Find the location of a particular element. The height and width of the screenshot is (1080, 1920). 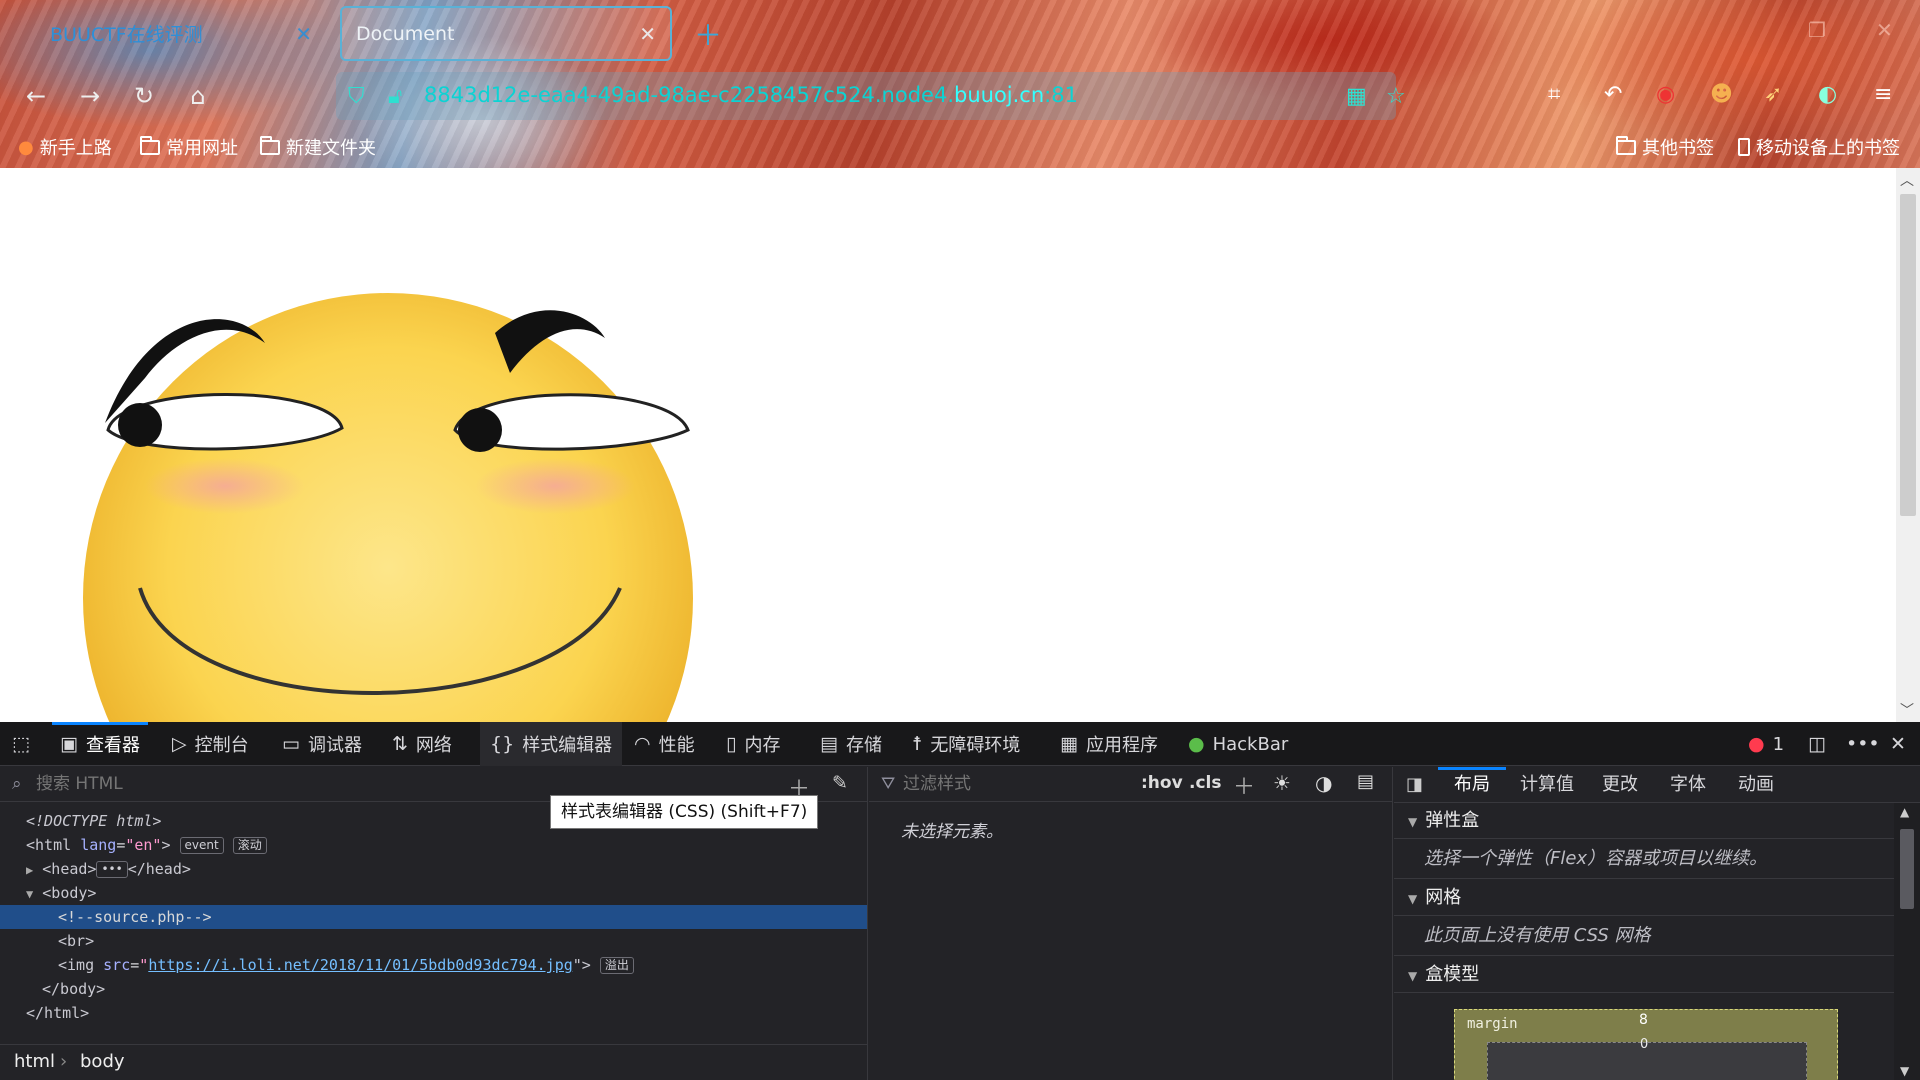

tab-layout: 布局 is located at coordinates (1472, 785).